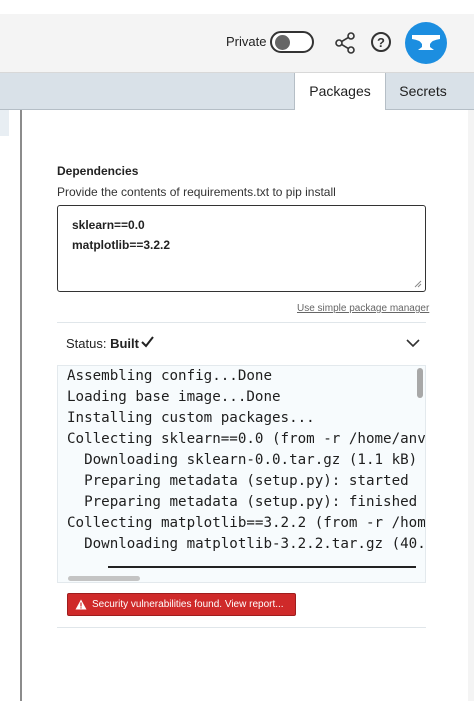 The width and height of the screenshot is (474, 701). Describe the element at coordinates (104, 578) in the screenshot. I see `horizontal-scrollbar` at that location.